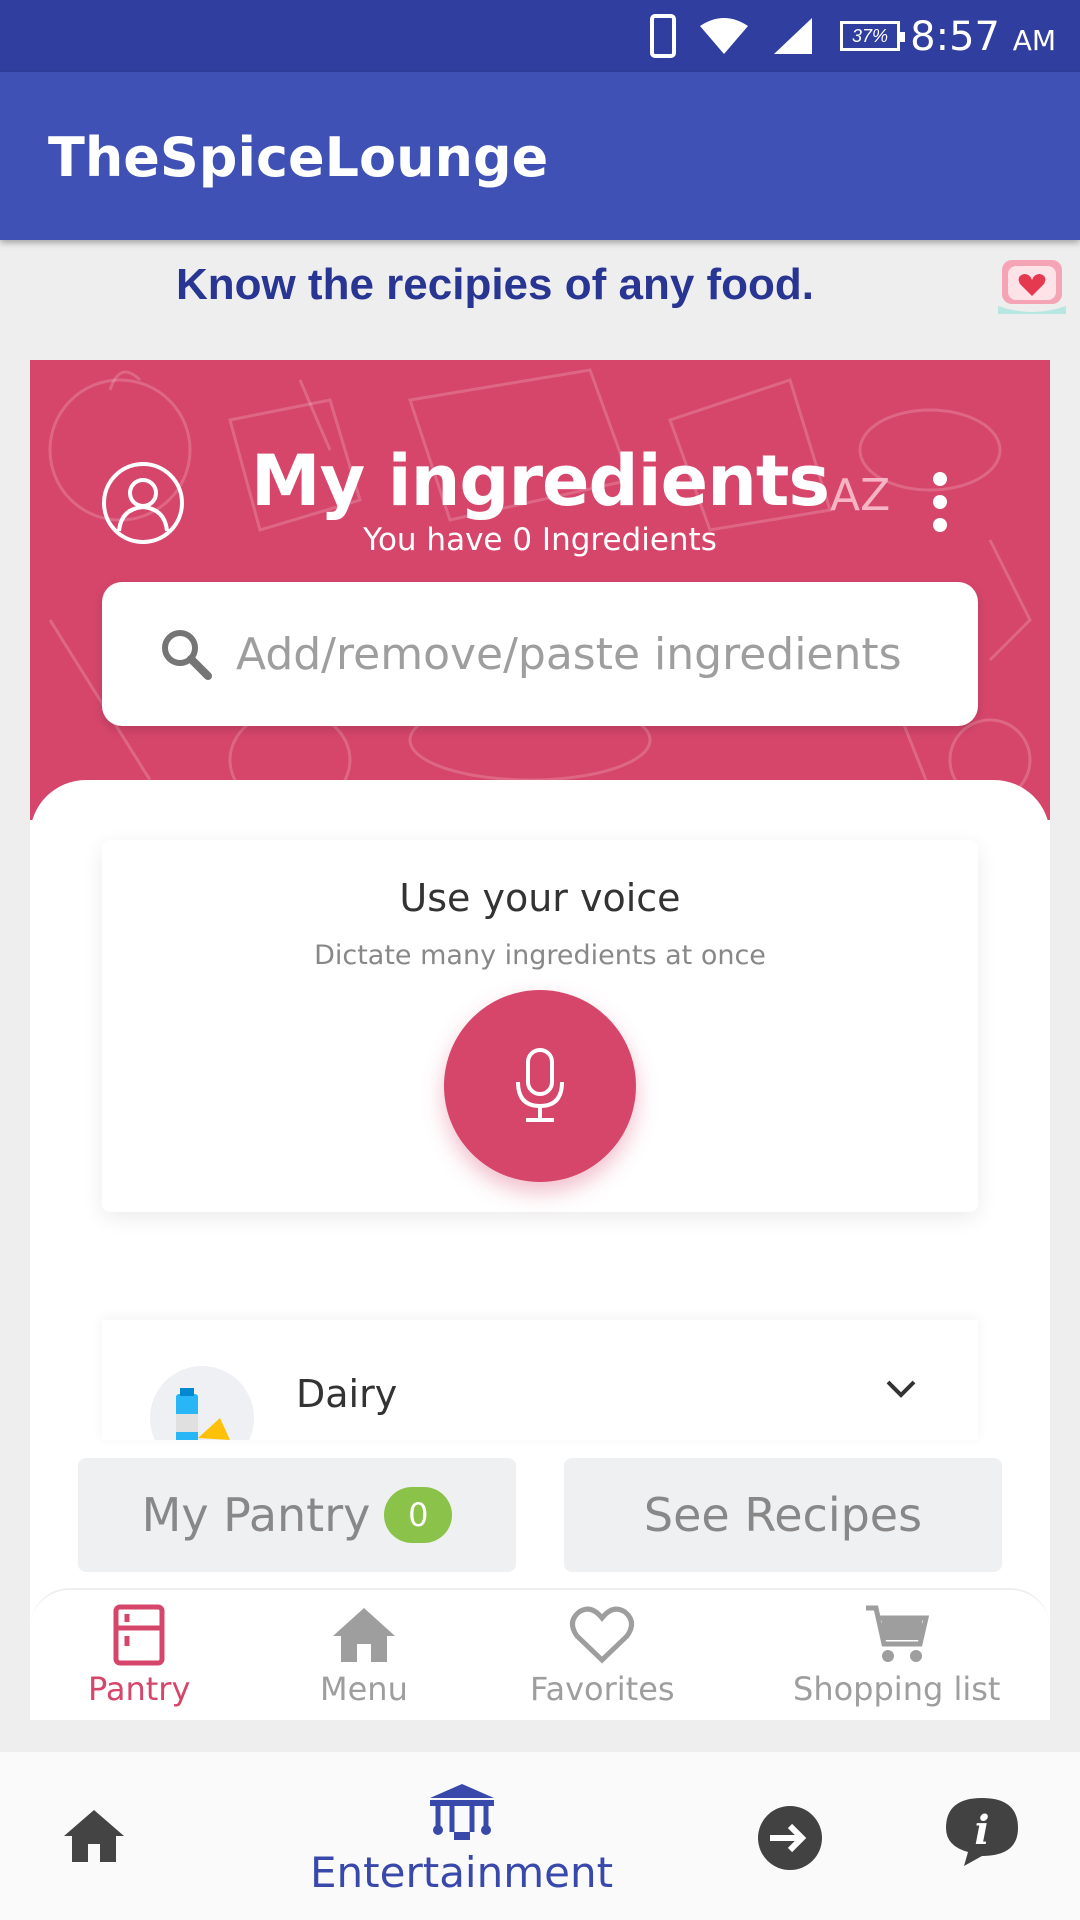 The image size is (1080, 1920). Describe the element at coordinates (901, 1389) in the screenshot. I see `chevron-down-icon` at that location.